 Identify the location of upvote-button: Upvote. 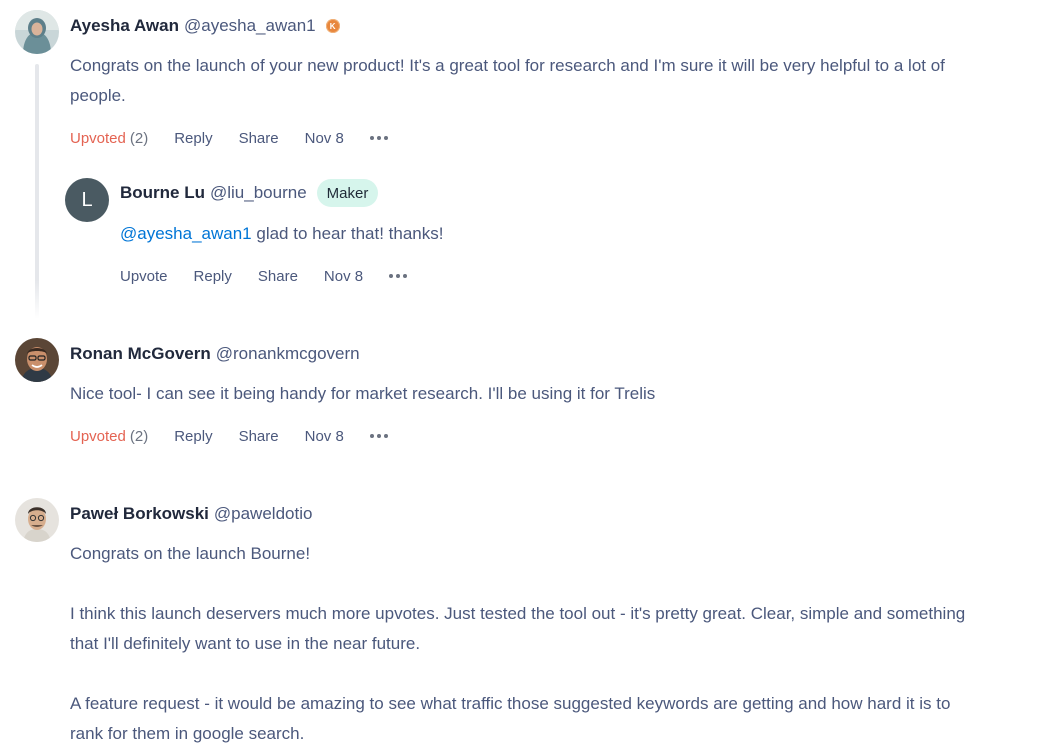
(144, 276).